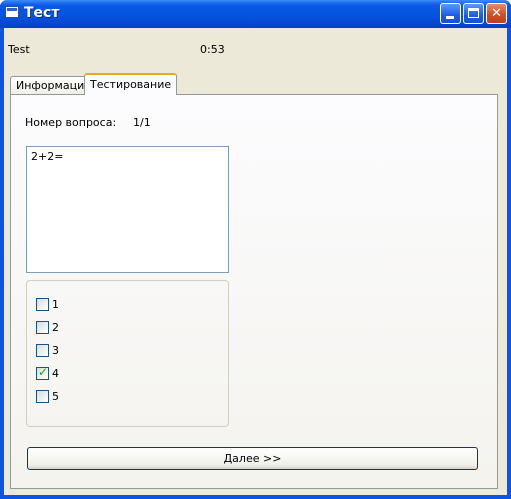 The height and width of the screenshot is (499, 511). What do you see at coordinates (450, 13) in the screenshot?
I see `minimize-button` at bounding box center [450, 13].